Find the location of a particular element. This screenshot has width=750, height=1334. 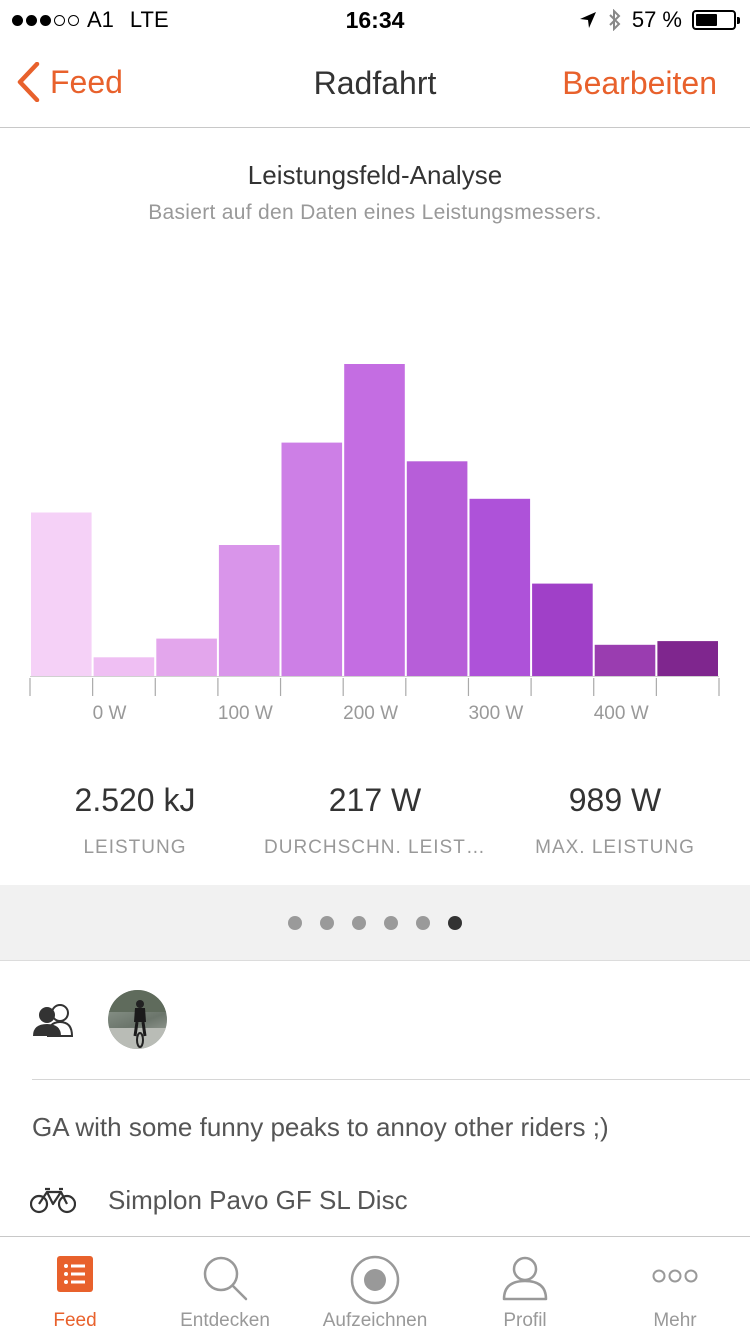

chart-title: Leistungsfeld-Analyse is located at coordinates (375, 175).